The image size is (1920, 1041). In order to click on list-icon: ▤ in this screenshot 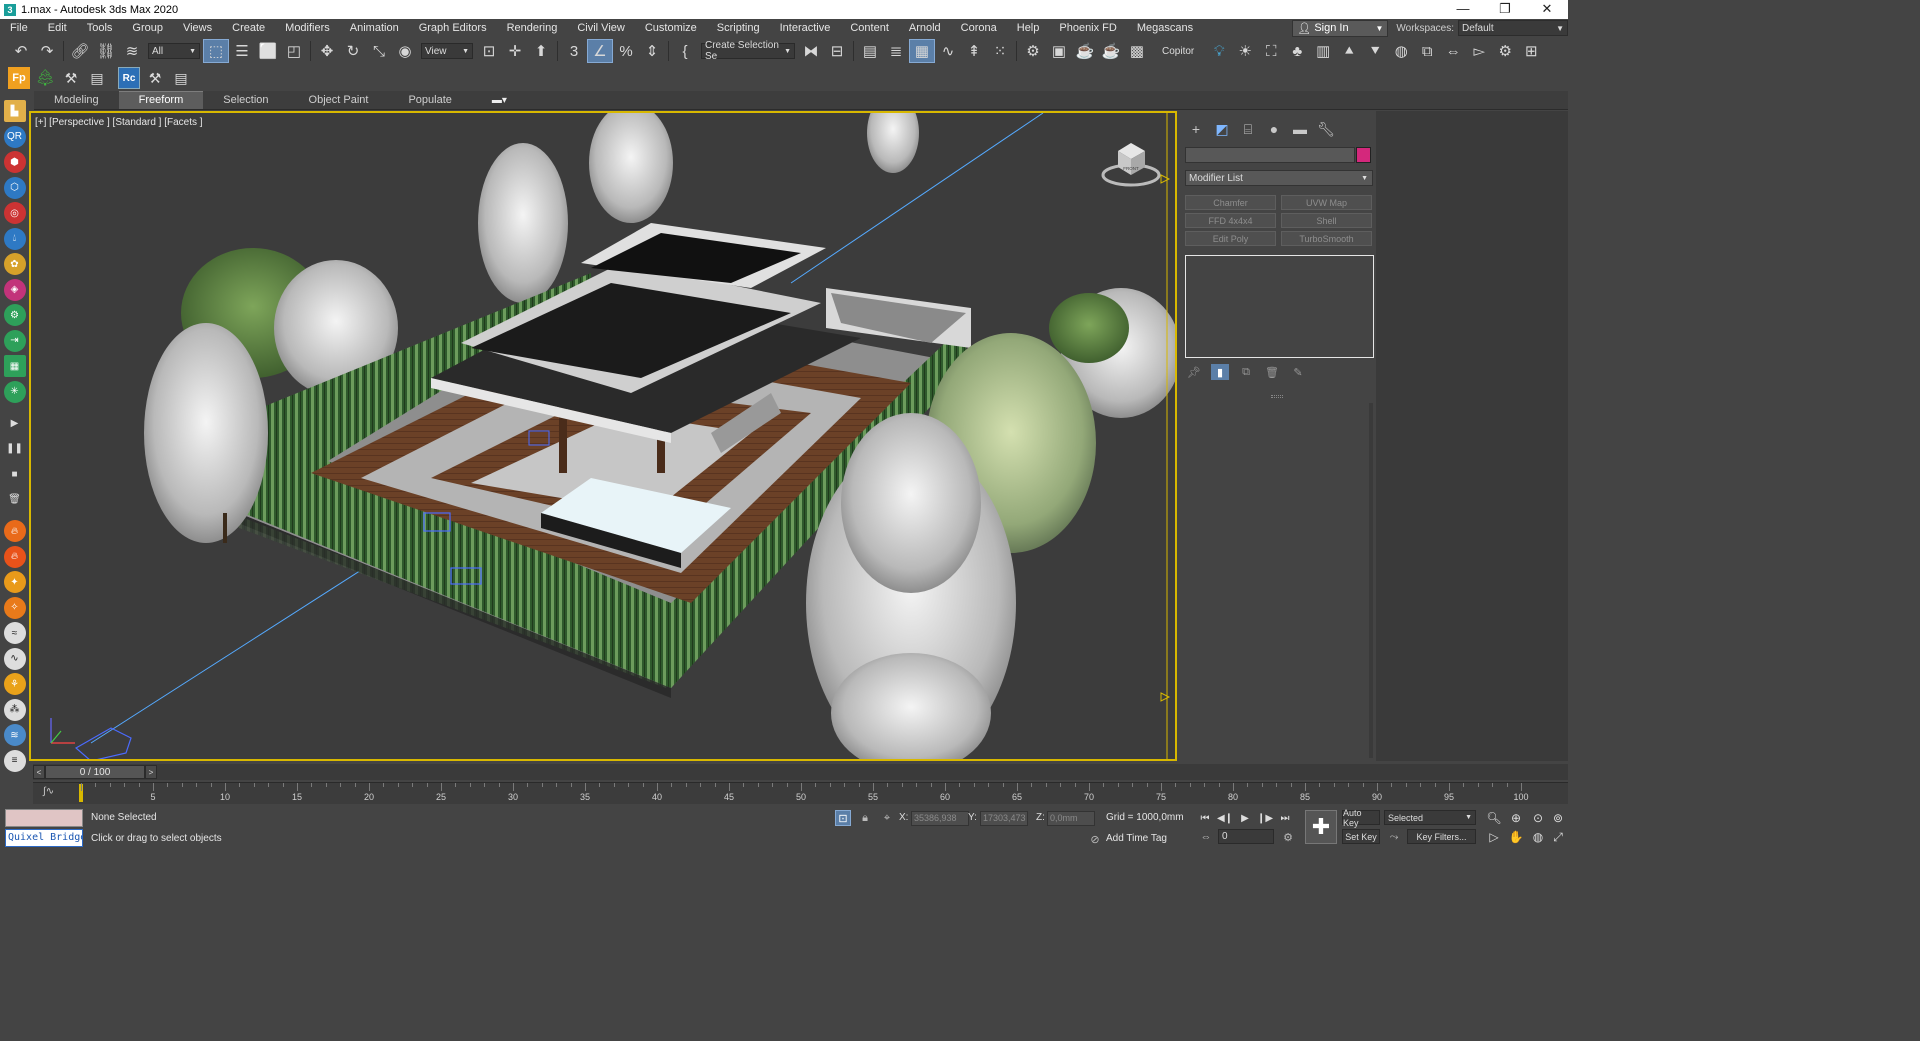, I will do `click(97, 78)`.